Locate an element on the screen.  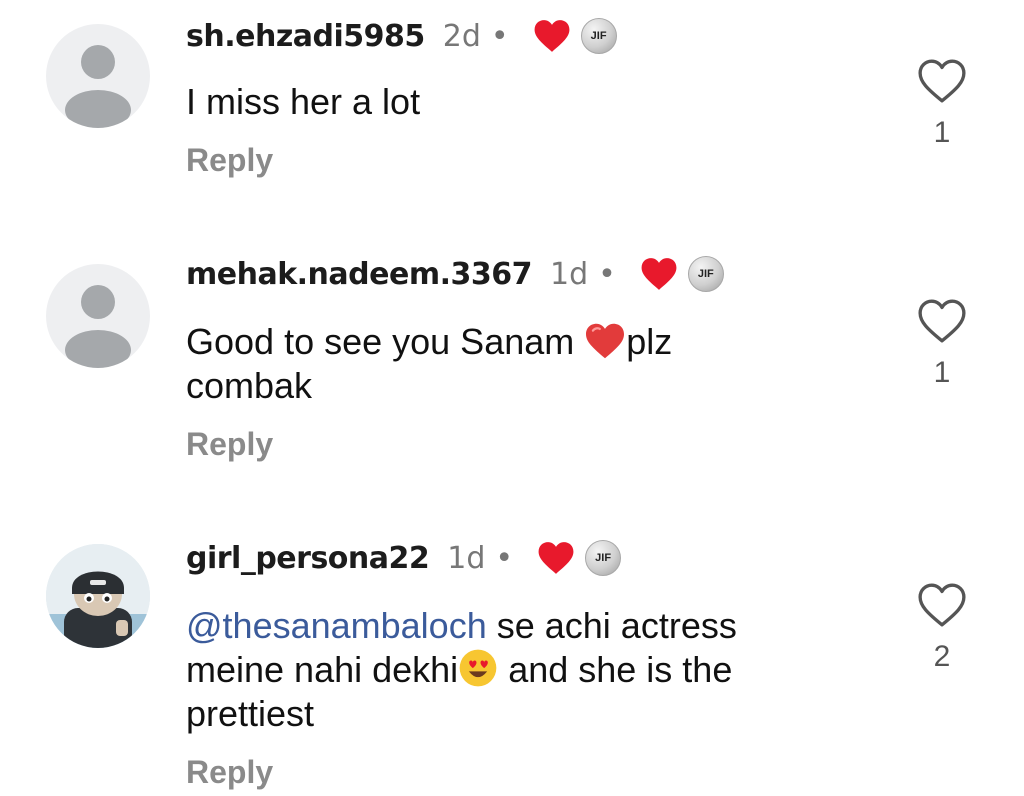
comment-meta: sh.ehzadi5985 2d • JIF is located at coordinates (401, 36).